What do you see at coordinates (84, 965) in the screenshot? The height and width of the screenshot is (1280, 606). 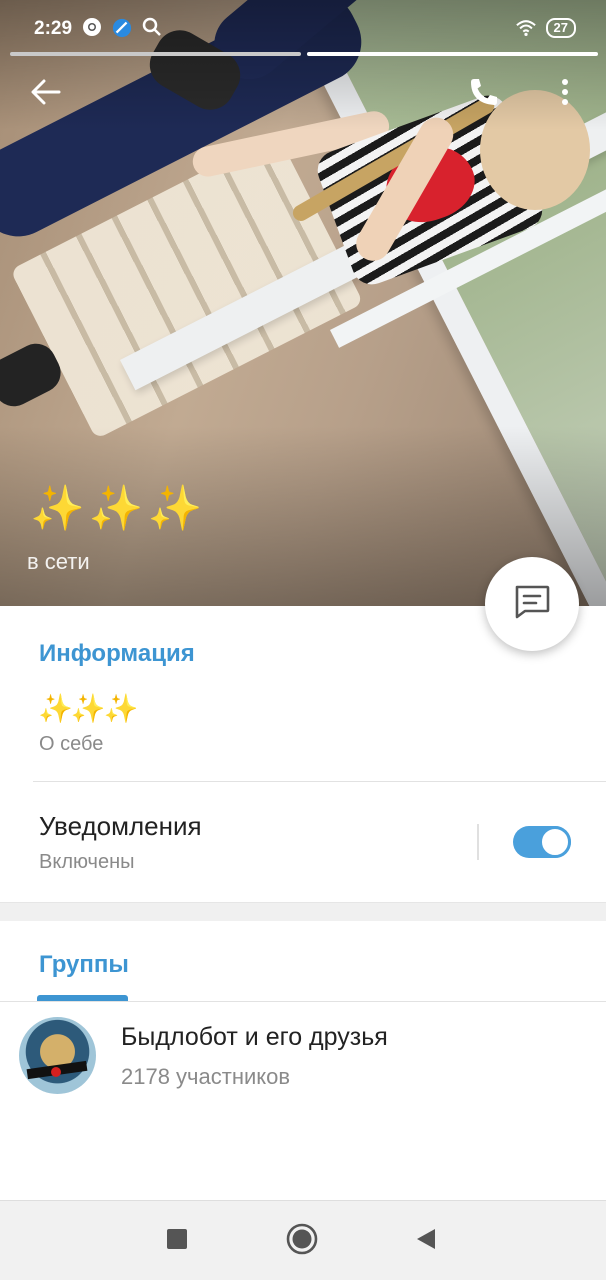 I see `tab-groups: Группы` at bounding box center [84, 965].